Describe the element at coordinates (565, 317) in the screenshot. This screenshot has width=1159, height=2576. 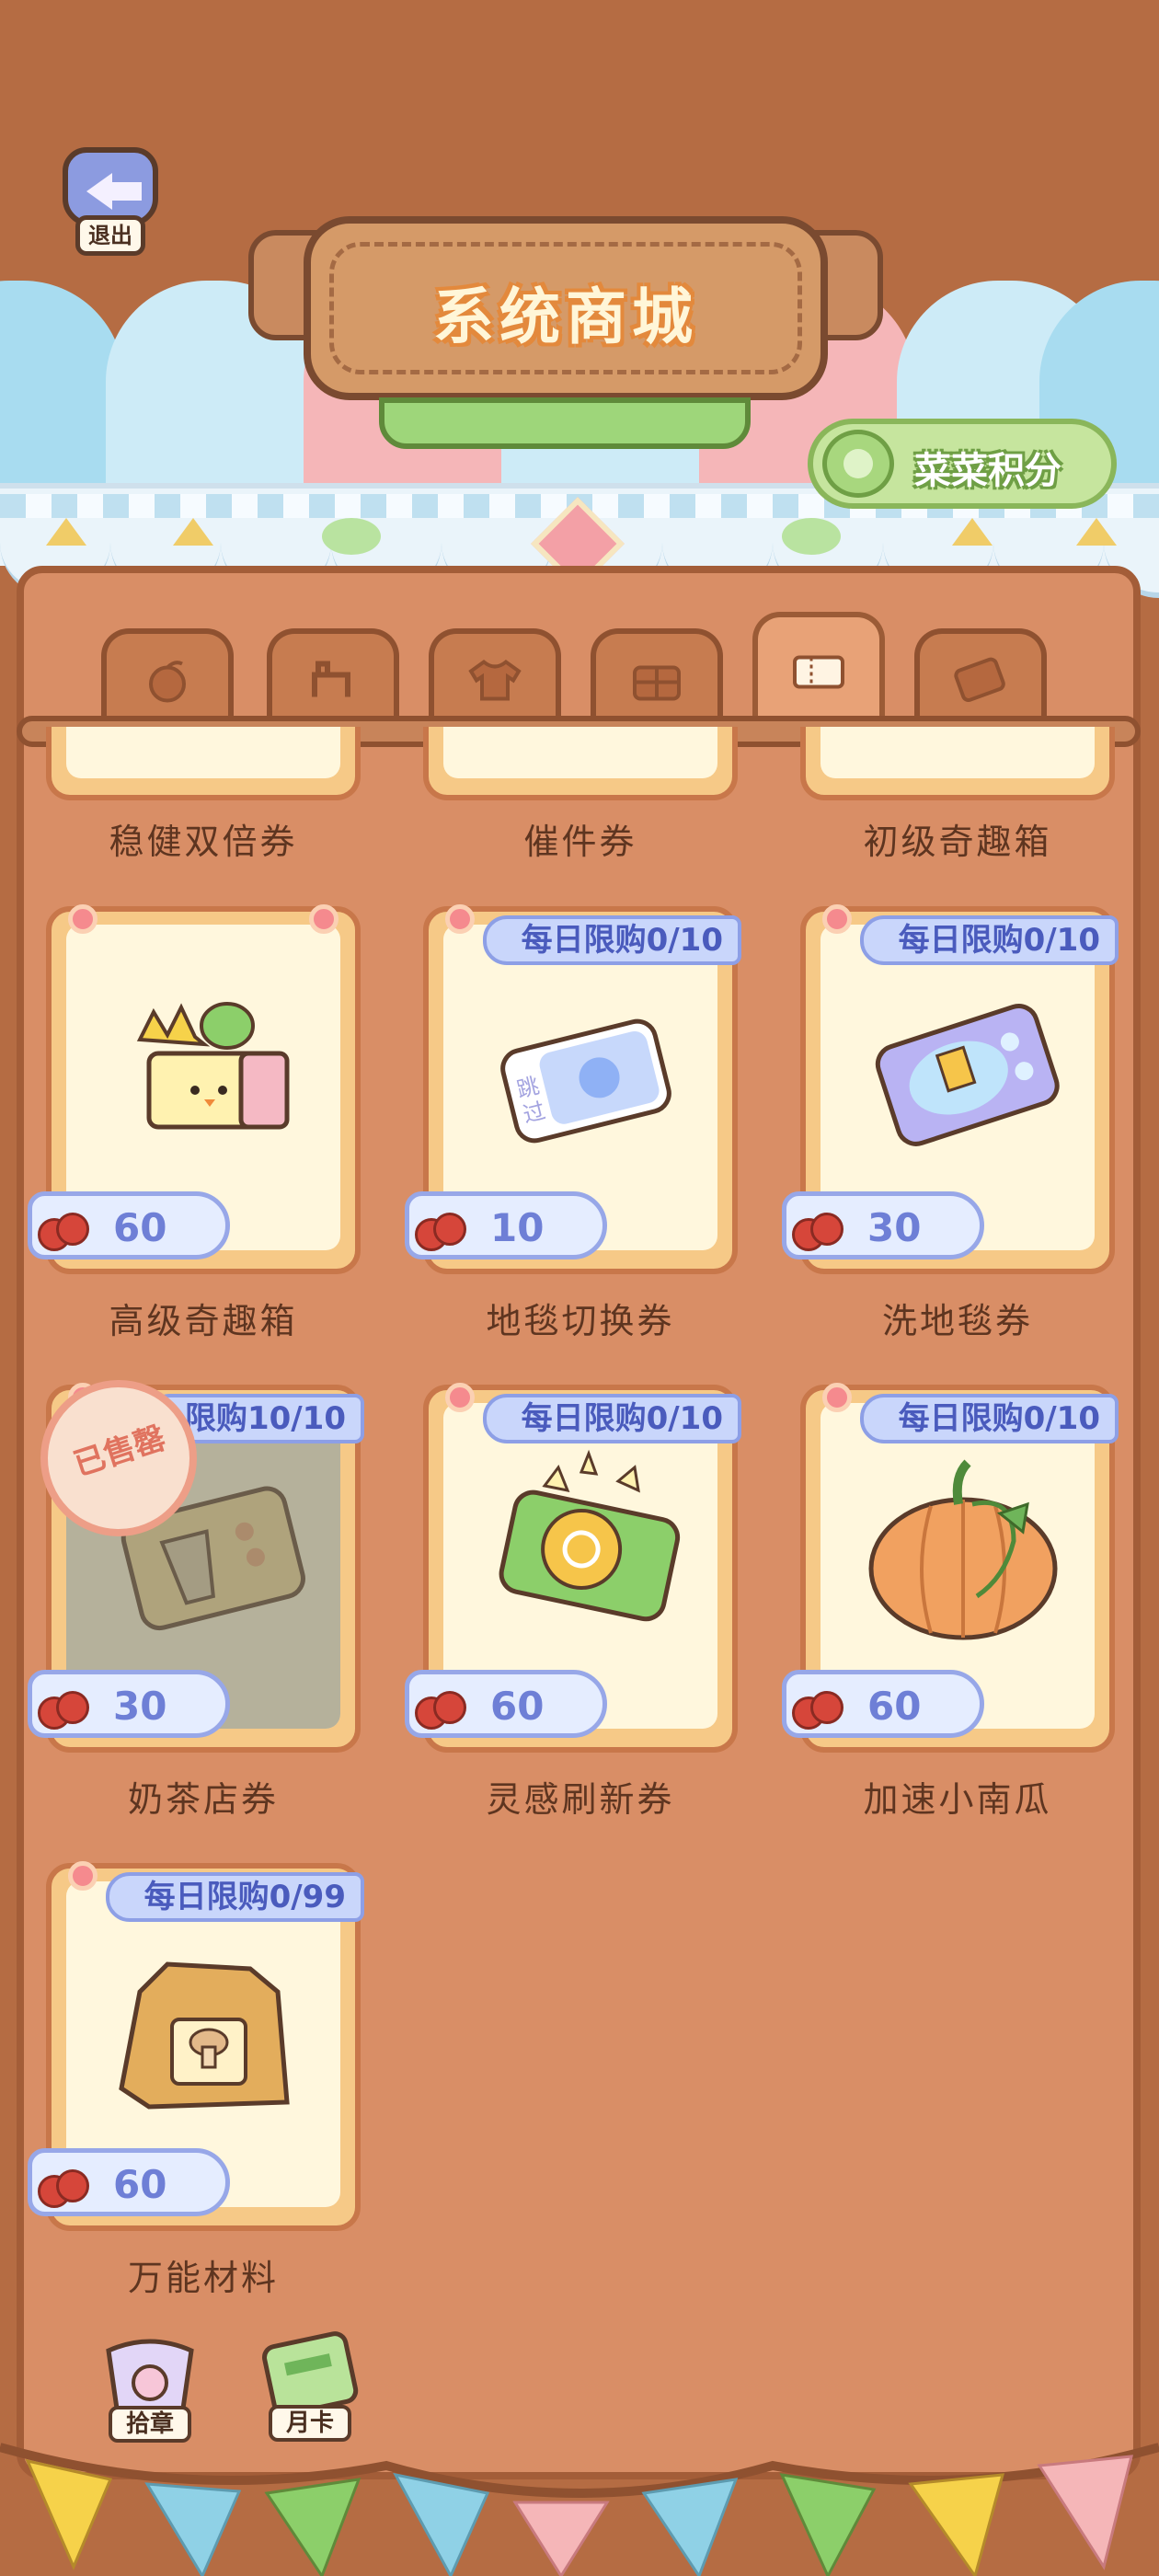
I see `page-title: 系统商城` at that location.